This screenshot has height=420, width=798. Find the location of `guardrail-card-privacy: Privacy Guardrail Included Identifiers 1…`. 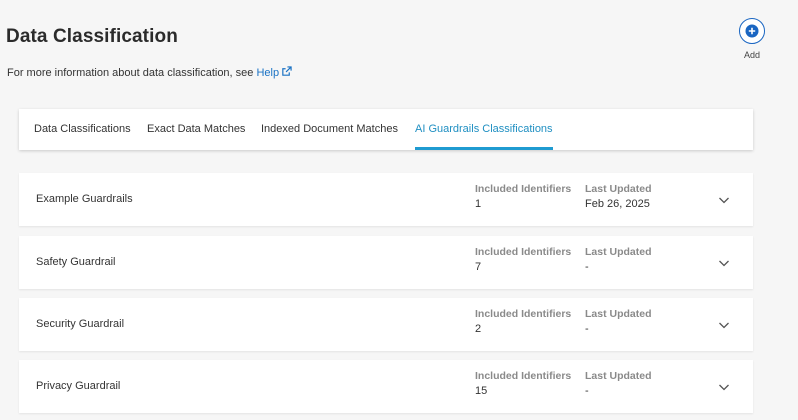

guardrail-card-privacy: Privacy Guardrail Included Identifiers 1… is located at coordinates (386, 386).